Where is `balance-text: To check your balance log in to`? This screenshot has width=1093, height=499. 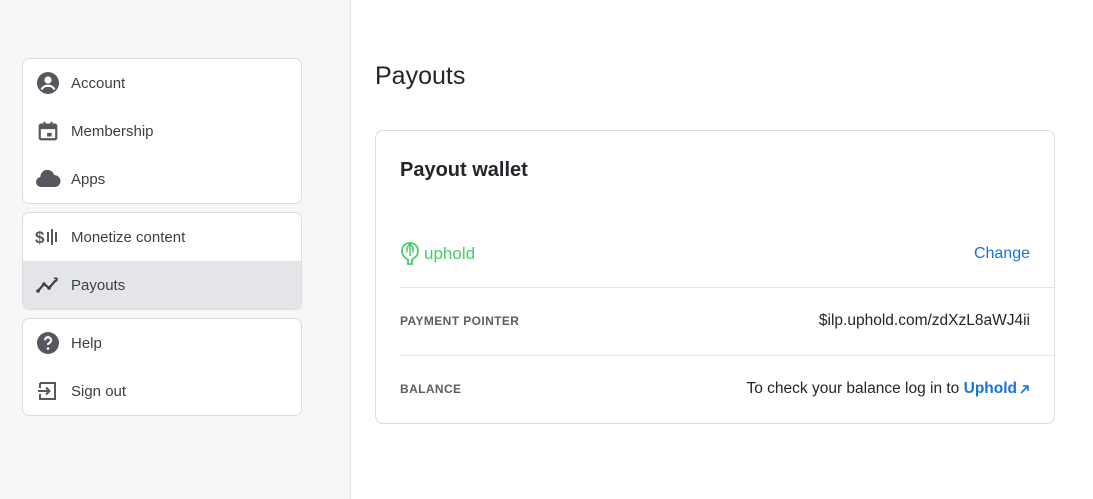 balance-text: To check your balance log in to is located at coordinates (855, 388).